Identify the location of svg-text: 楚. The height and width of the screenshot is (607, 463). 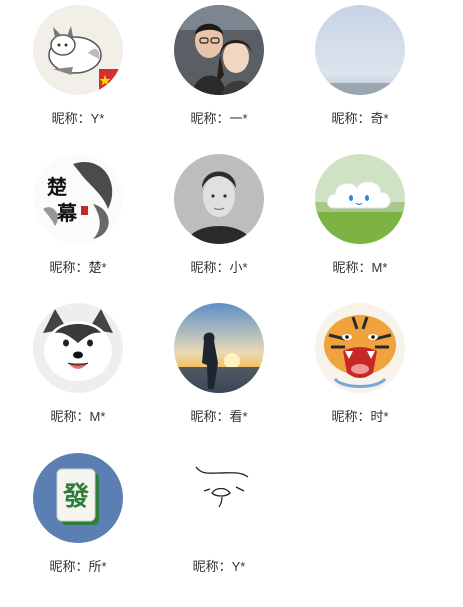
(57, 187).